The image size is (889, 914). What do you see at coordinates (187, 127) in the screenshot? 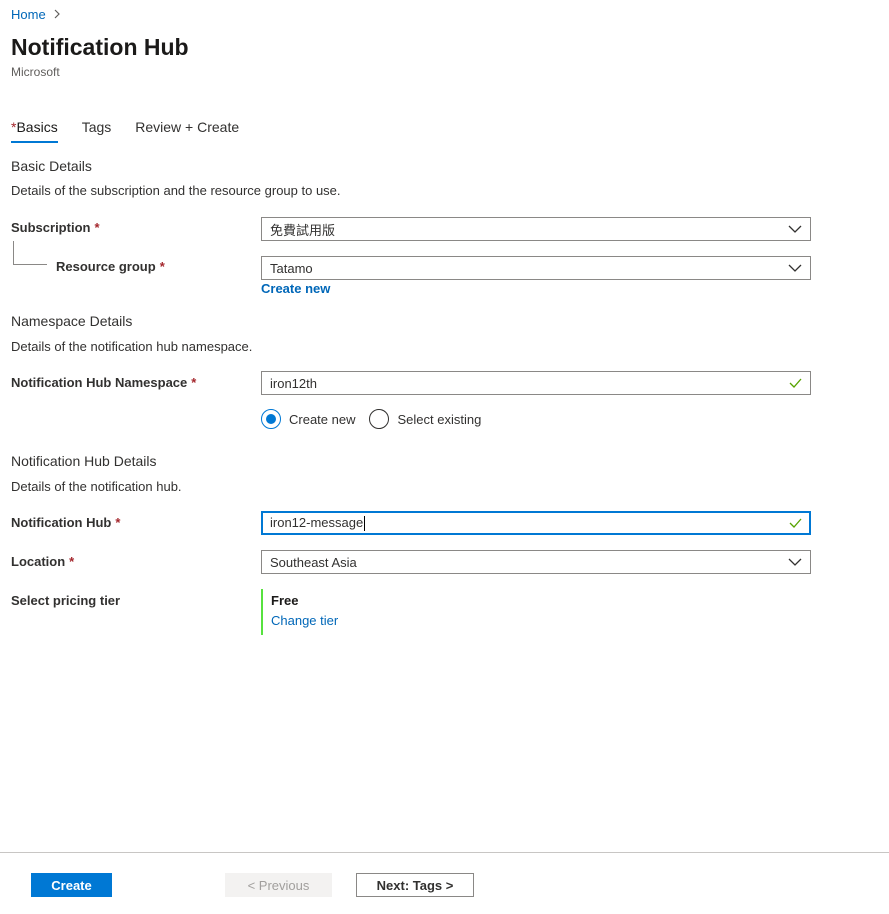
I see `tab-review-create-label: Review + Create` at bounding box center [187, 127].